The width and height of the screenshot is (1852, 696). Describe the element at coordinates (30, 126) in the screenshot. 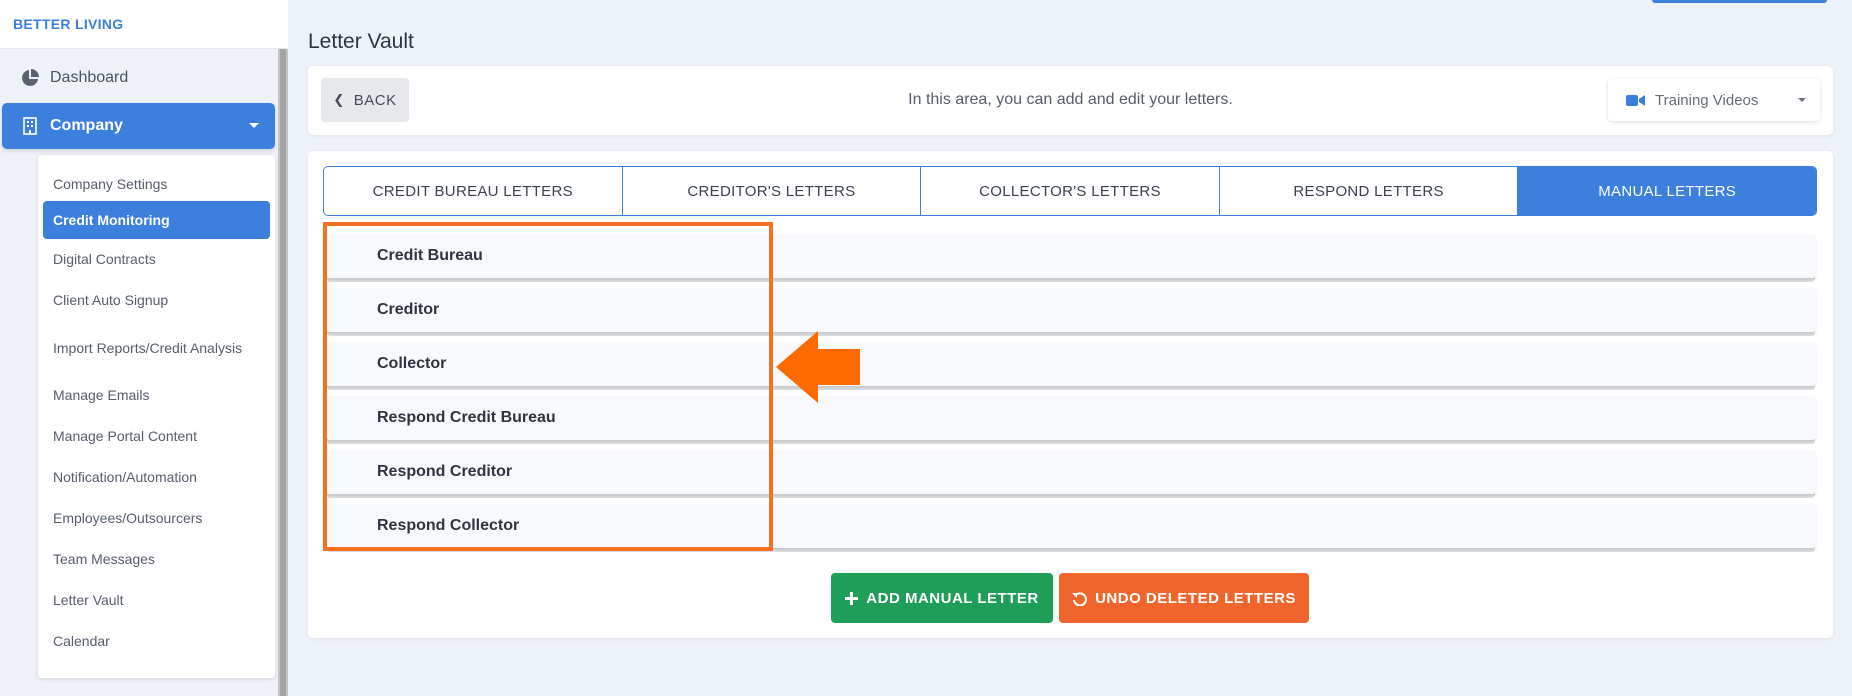

I see `building-icon` at that location.